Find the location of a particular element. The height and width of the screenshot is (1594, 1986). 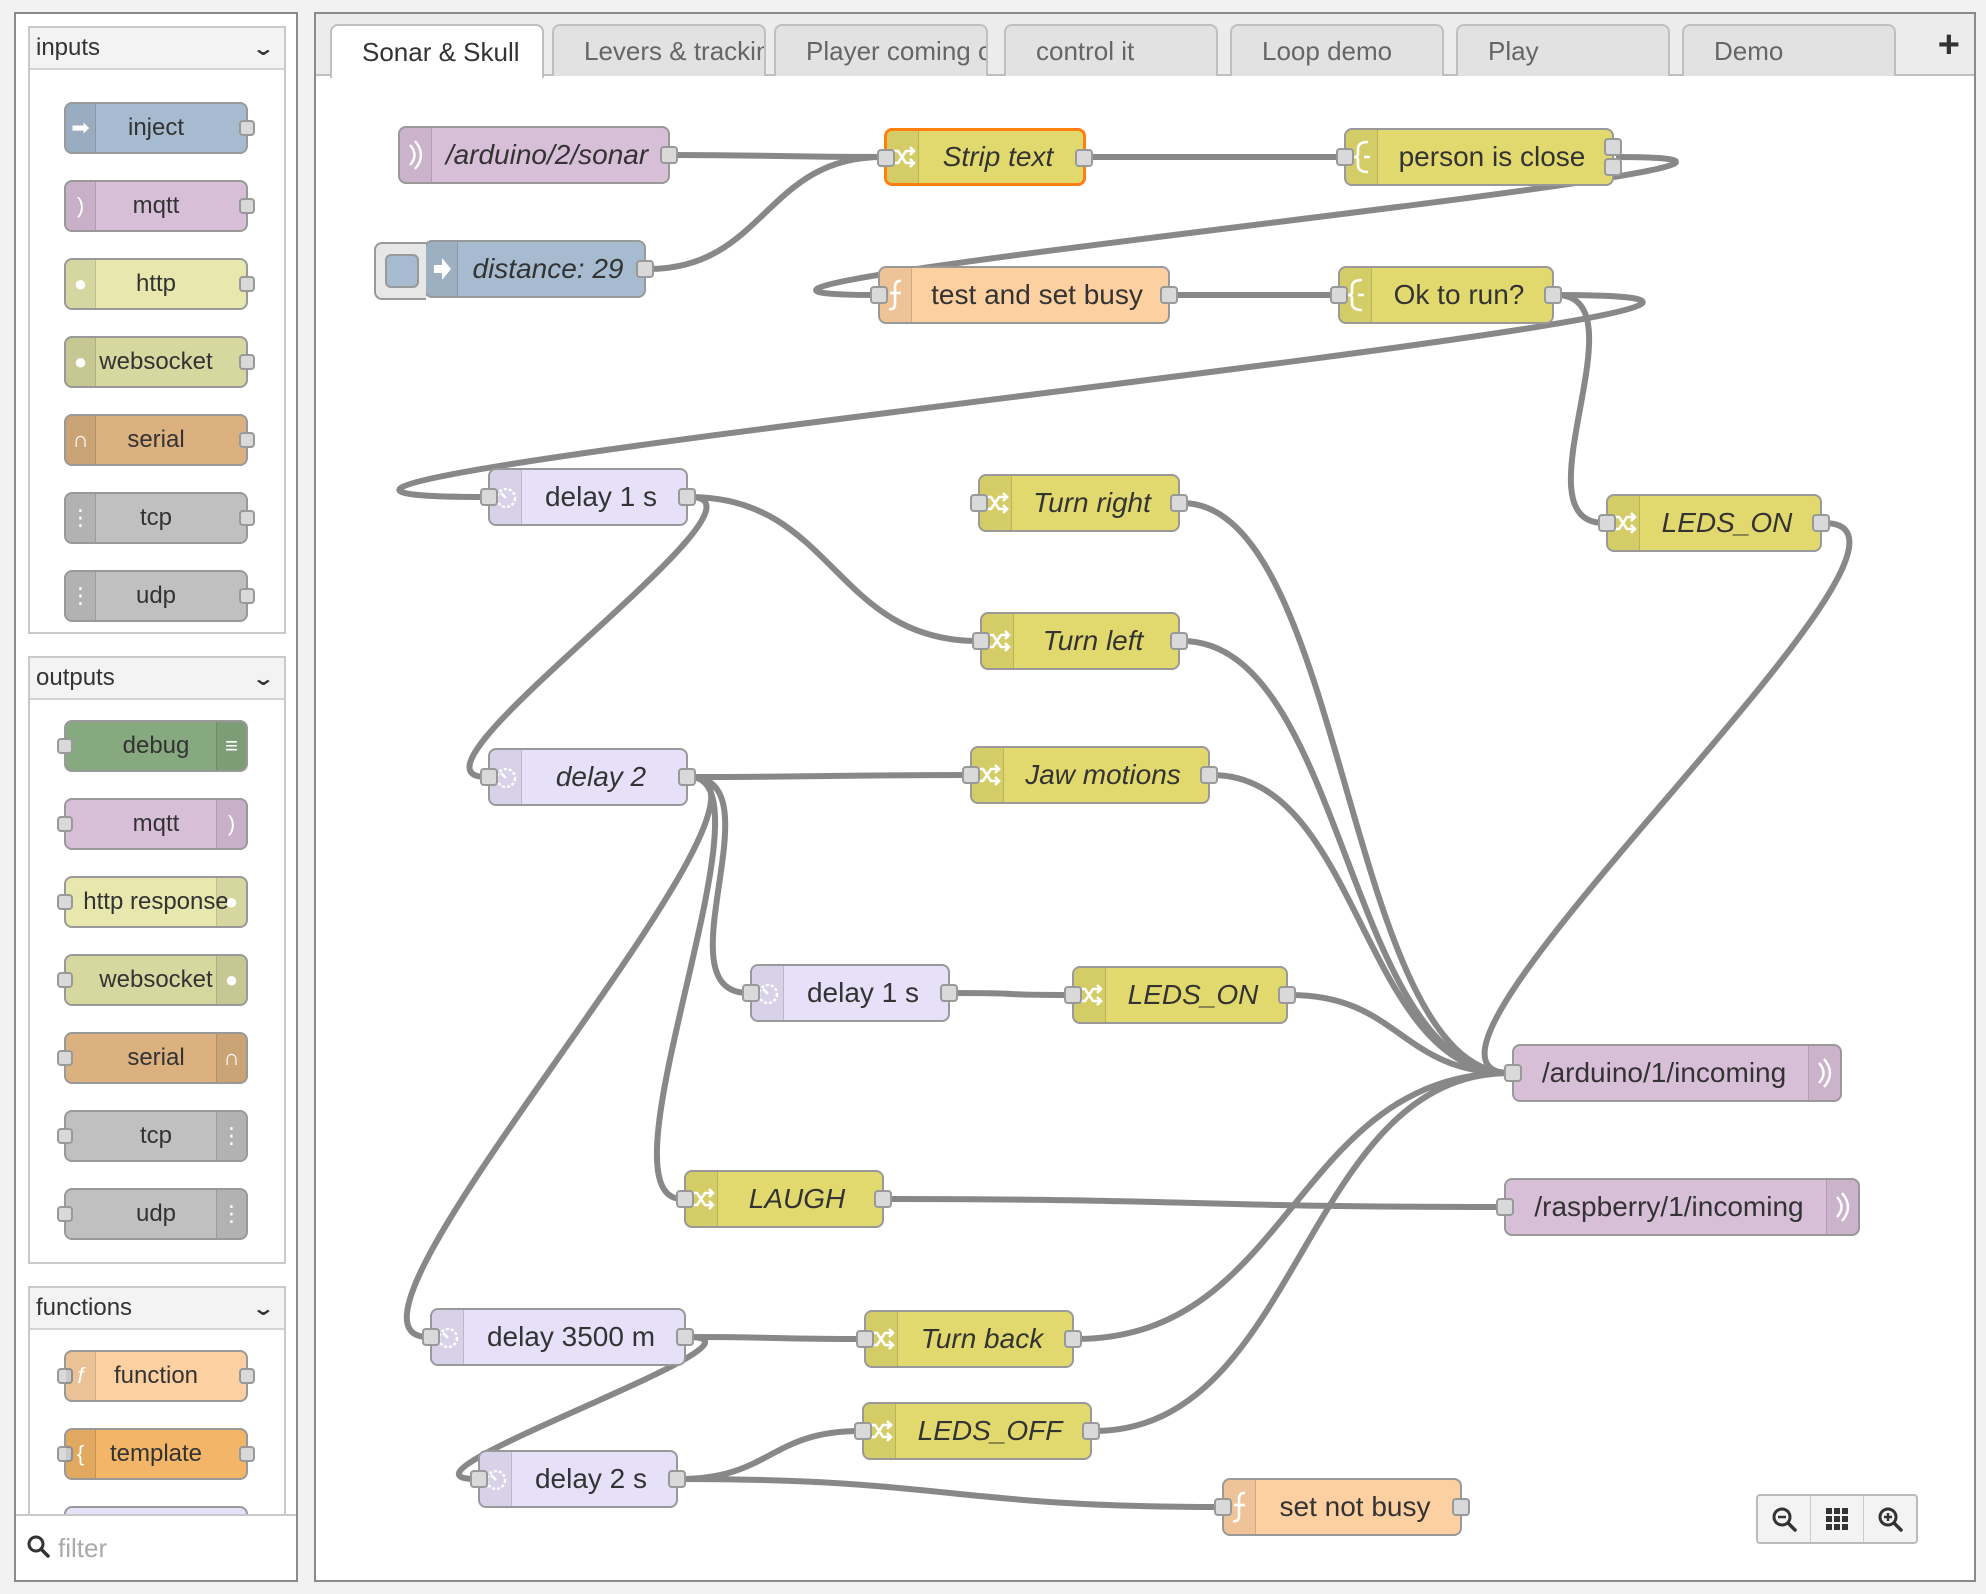

palette-node-http-in: ● http is located at coordinates (159, 284).